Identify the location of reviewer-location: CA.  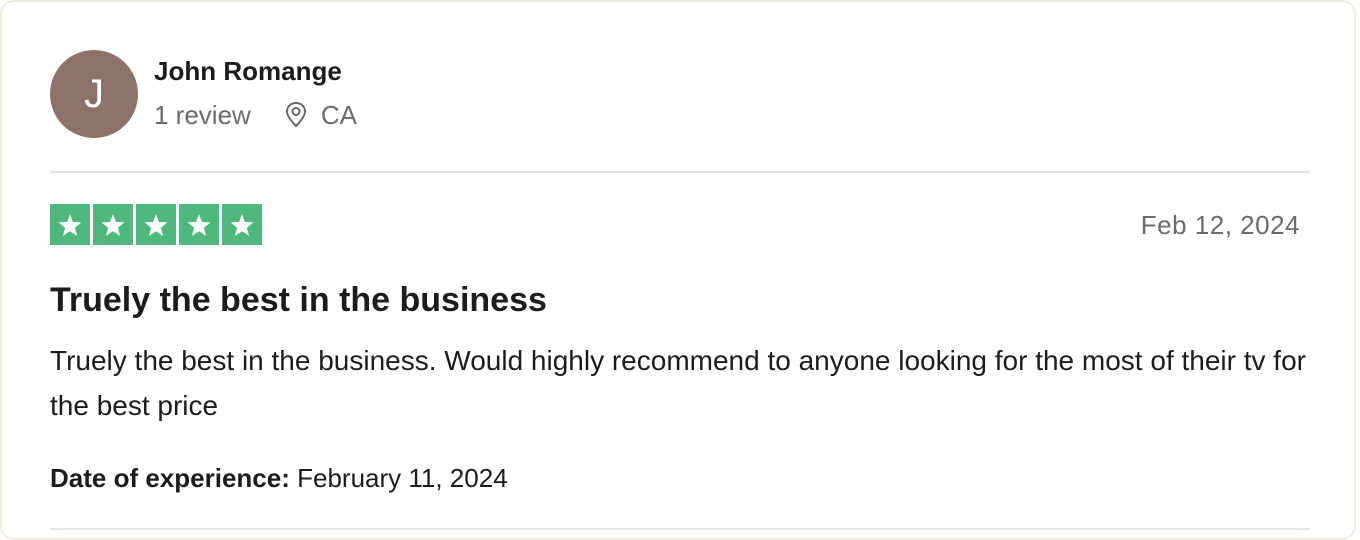
(338, 115).